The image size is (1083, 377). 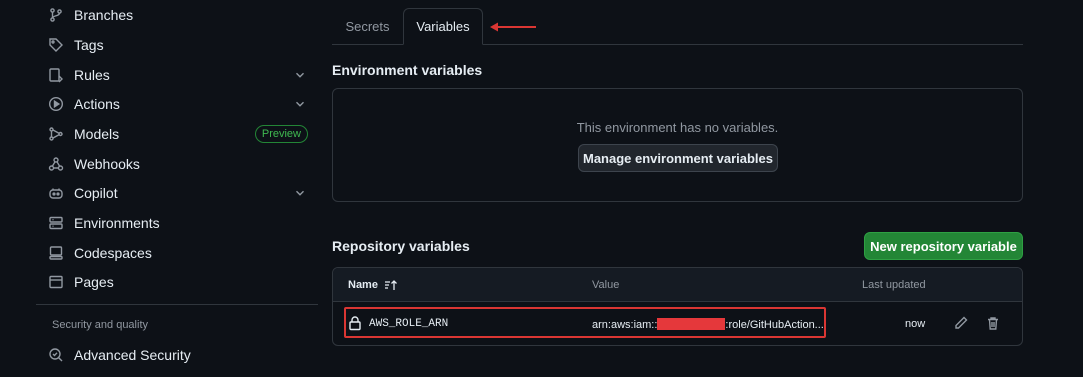 I want to click on sidebar-item-label: Webhooks, so click(x=107, y=164).